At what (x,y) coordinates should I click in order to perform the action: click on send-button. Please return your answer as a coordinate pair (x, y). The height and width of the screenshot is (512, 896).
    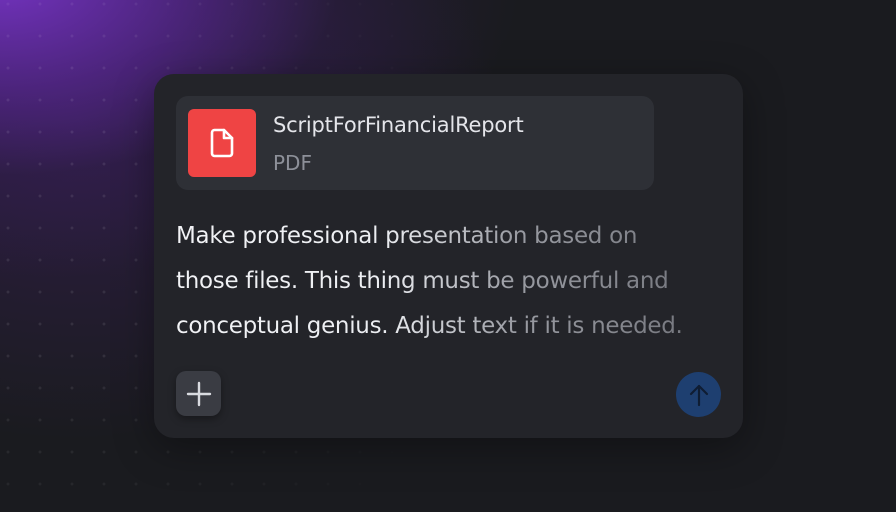
    Looking at the image, I should click on (698, 394).